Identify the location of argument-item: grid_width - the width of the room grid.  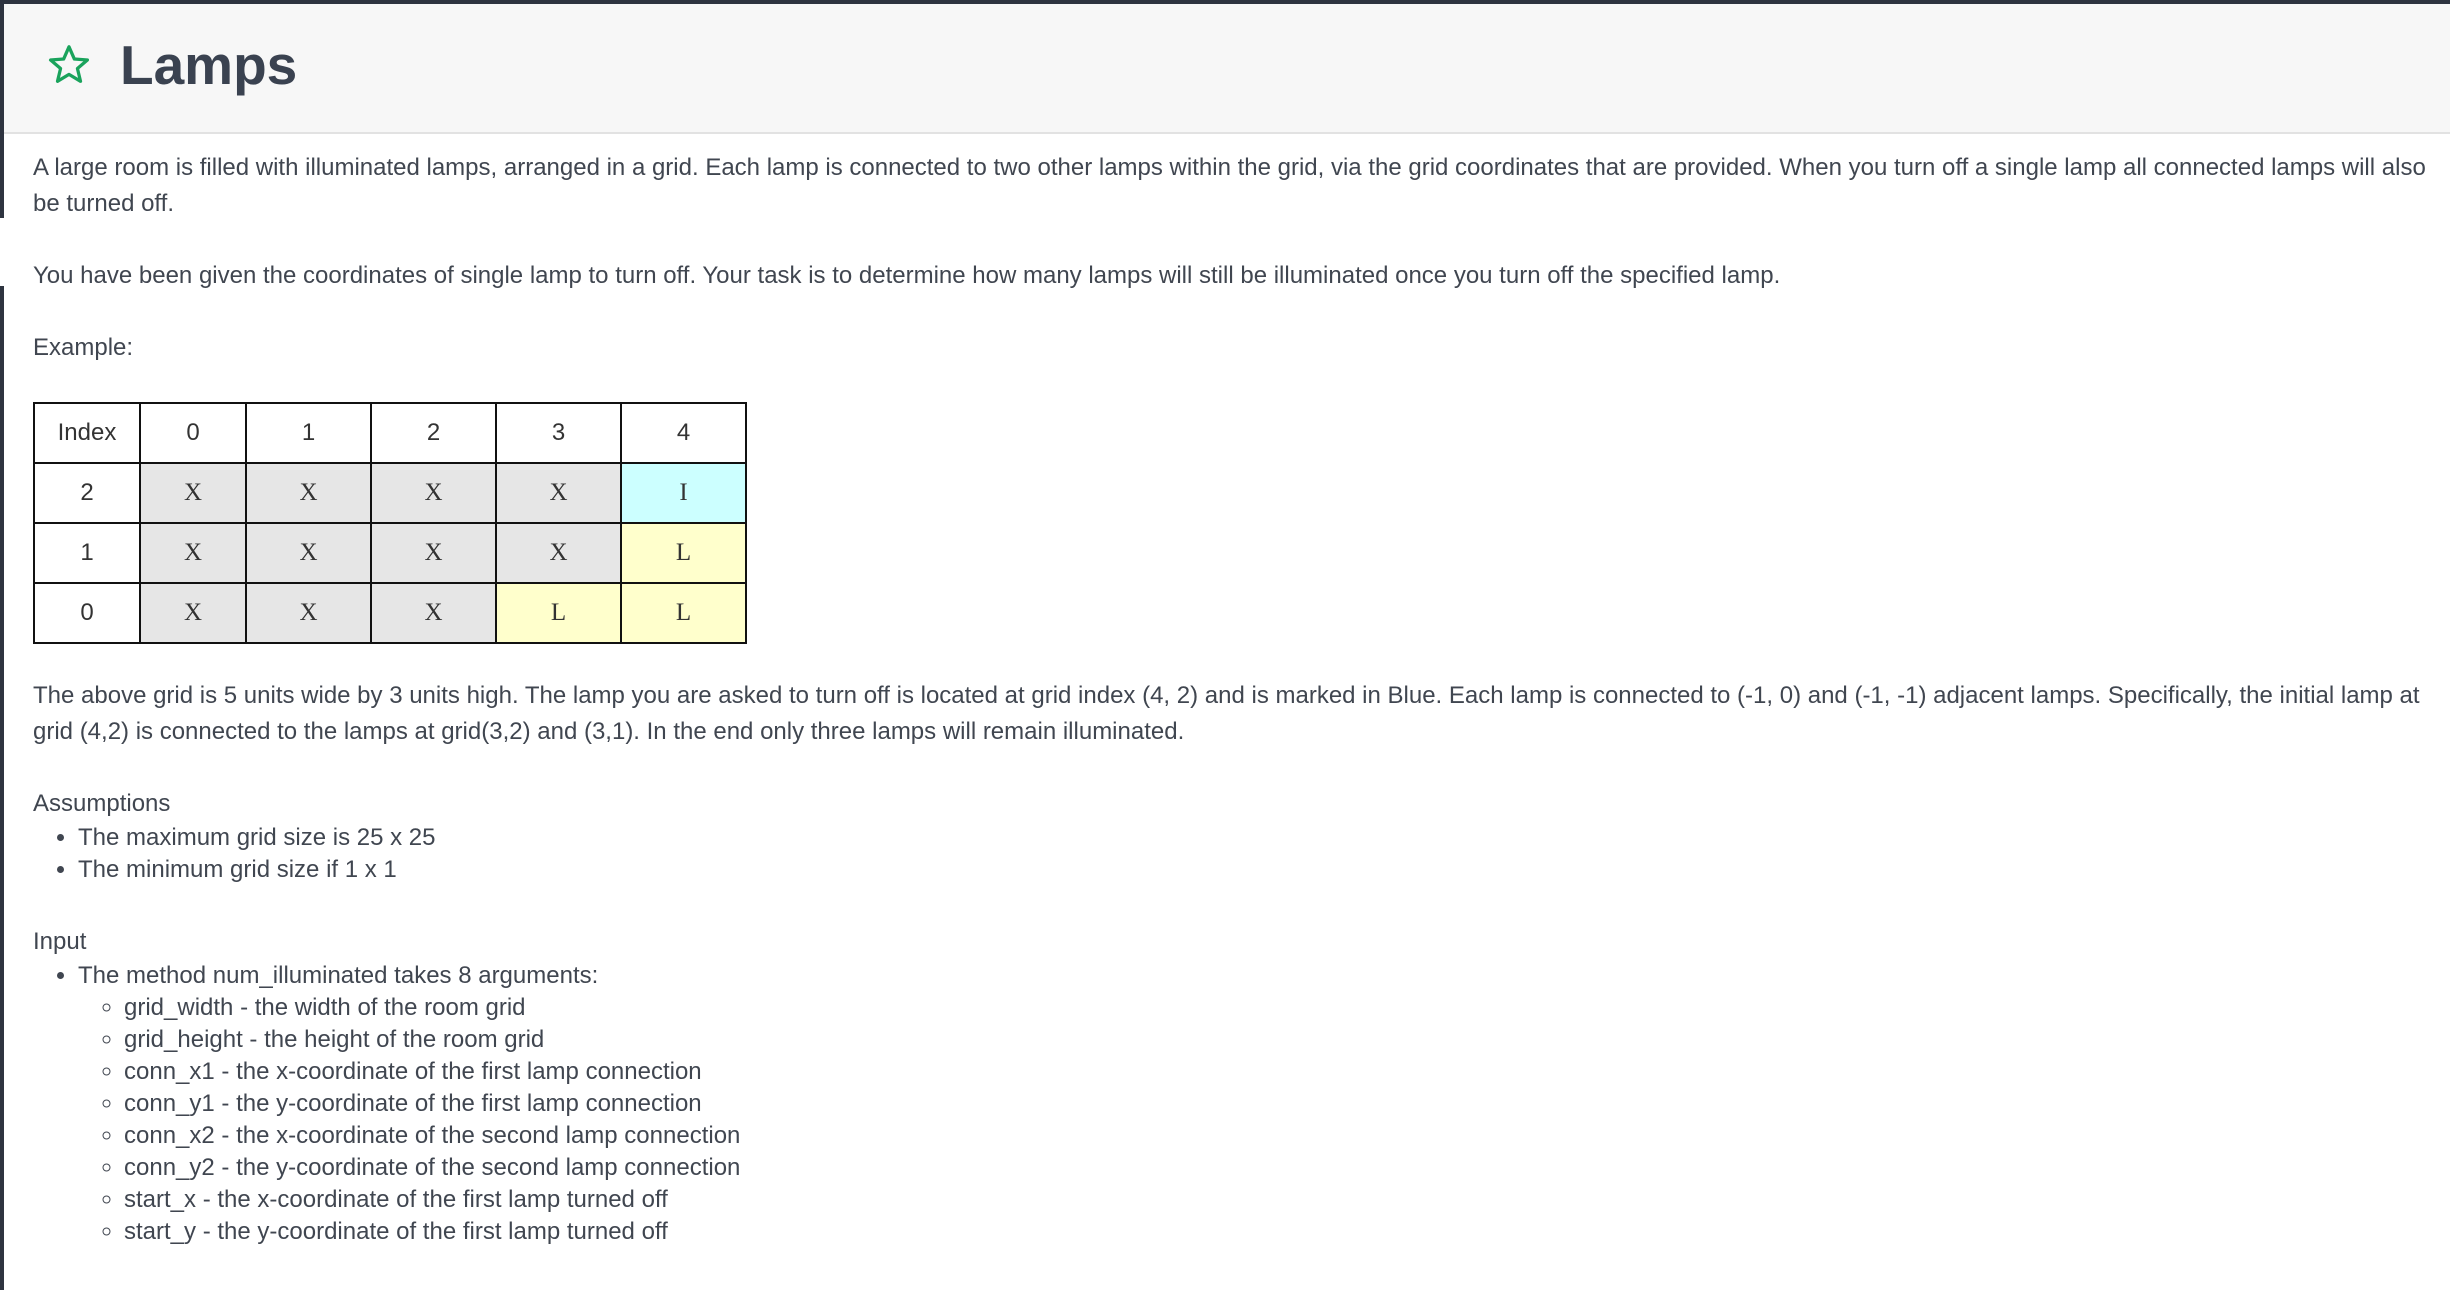
(1276, 1008).